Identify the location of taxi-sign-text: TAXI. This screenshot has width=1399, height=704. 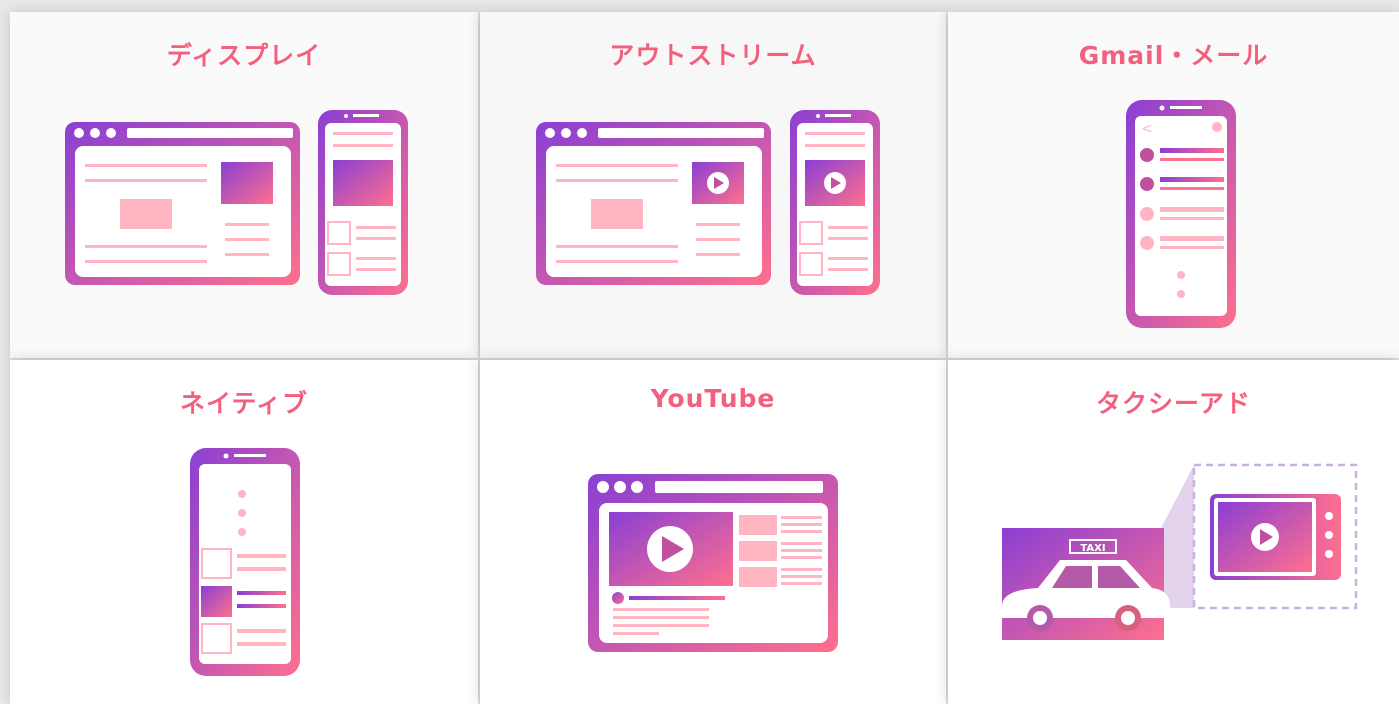
(1092, 548).